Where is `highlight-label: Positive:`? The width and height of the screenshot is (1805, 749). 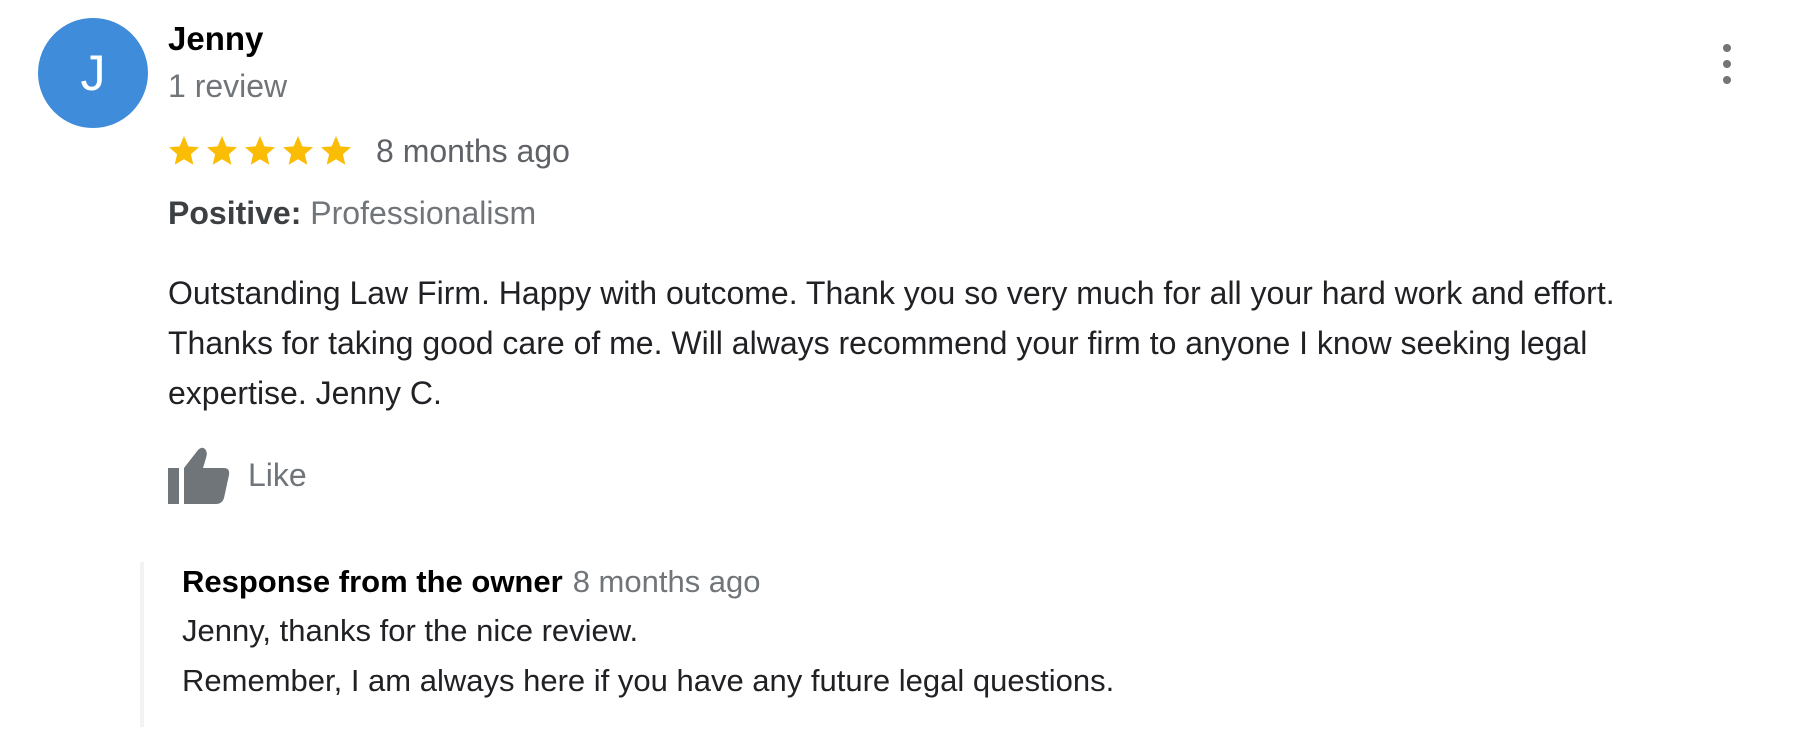
highlight-label: Positive: is located at coordinates (235, 213).